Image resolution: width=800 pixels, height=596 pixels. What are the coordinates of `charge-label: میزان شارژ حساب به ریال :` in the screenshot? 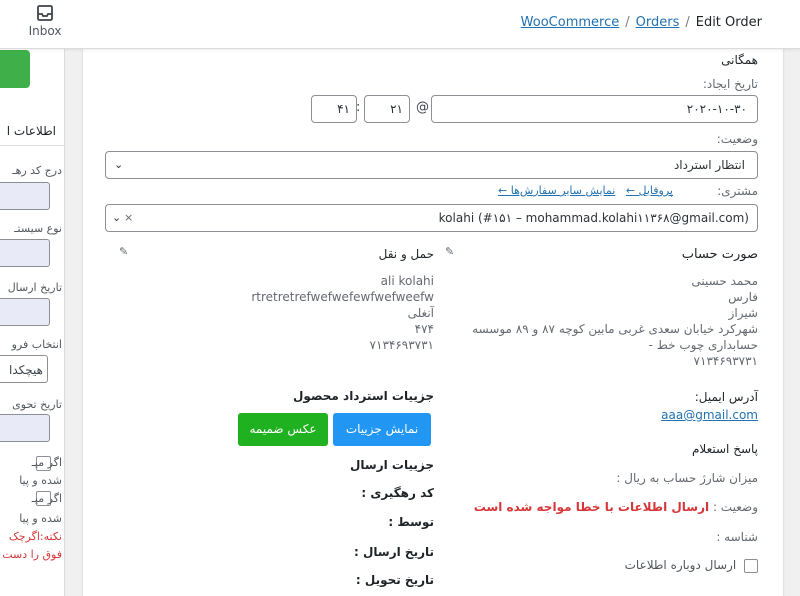 It's located at (687, 478).